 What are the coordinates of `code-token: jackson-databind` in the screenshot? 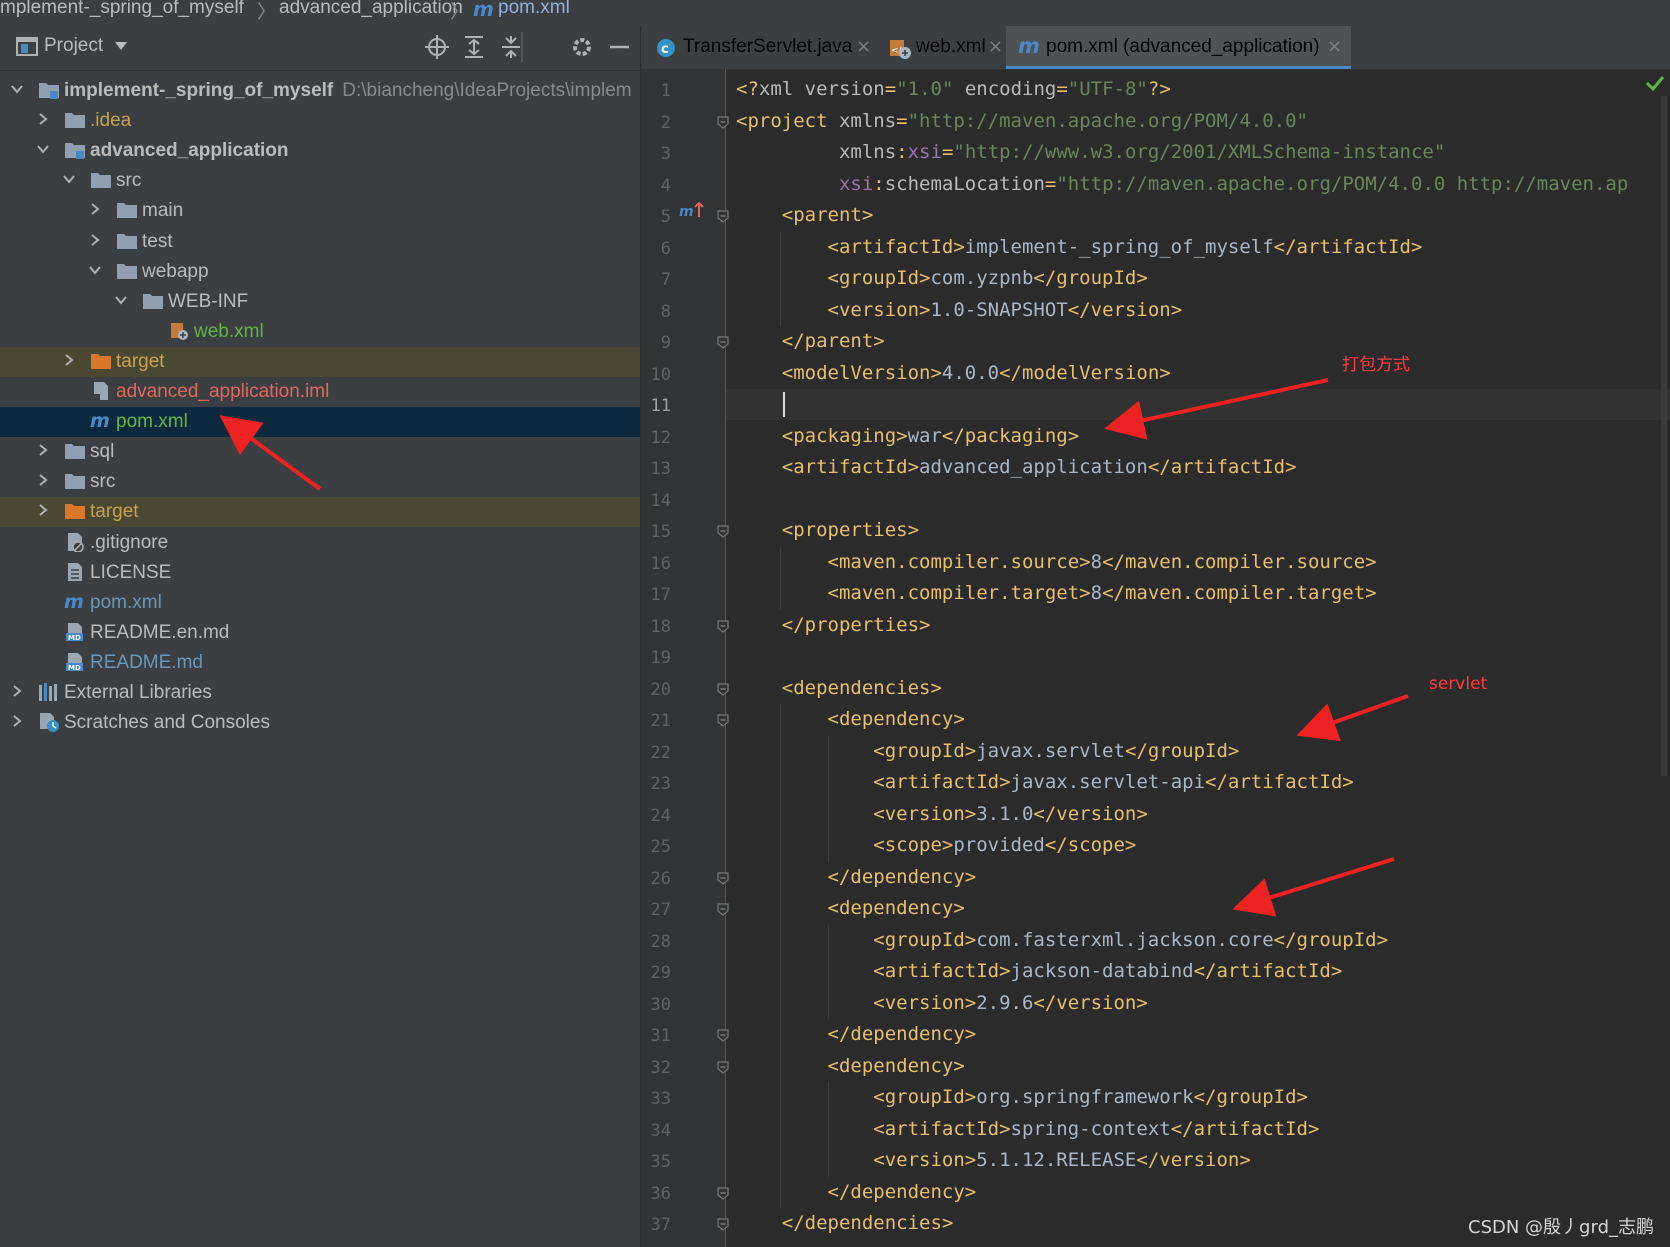 It's located at (1102, 971).